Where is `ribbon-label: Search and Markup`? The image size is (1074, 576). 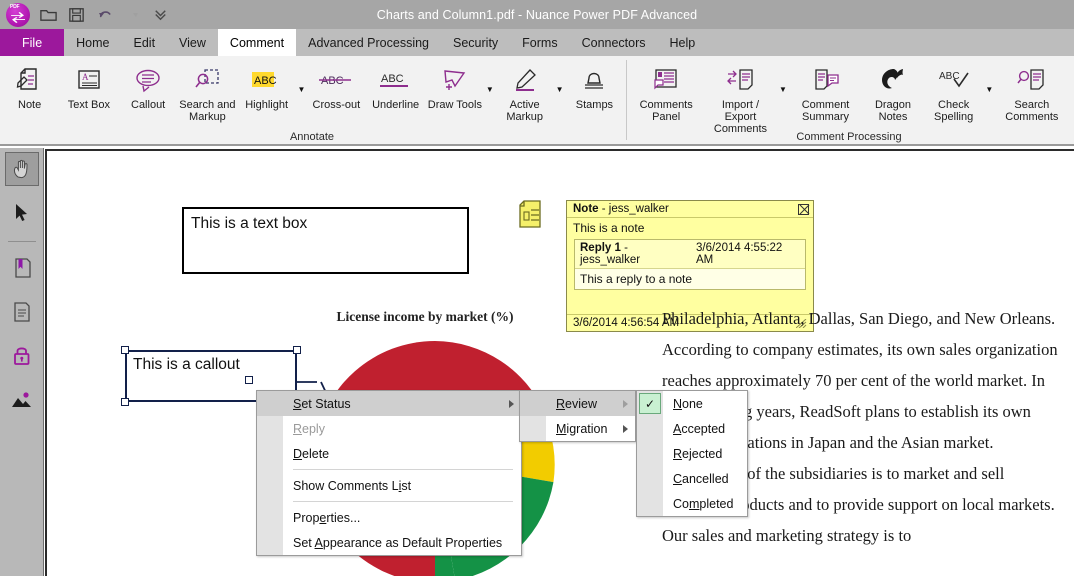
ribbon-label: Search and Markup is located at coordinates (207, 111).